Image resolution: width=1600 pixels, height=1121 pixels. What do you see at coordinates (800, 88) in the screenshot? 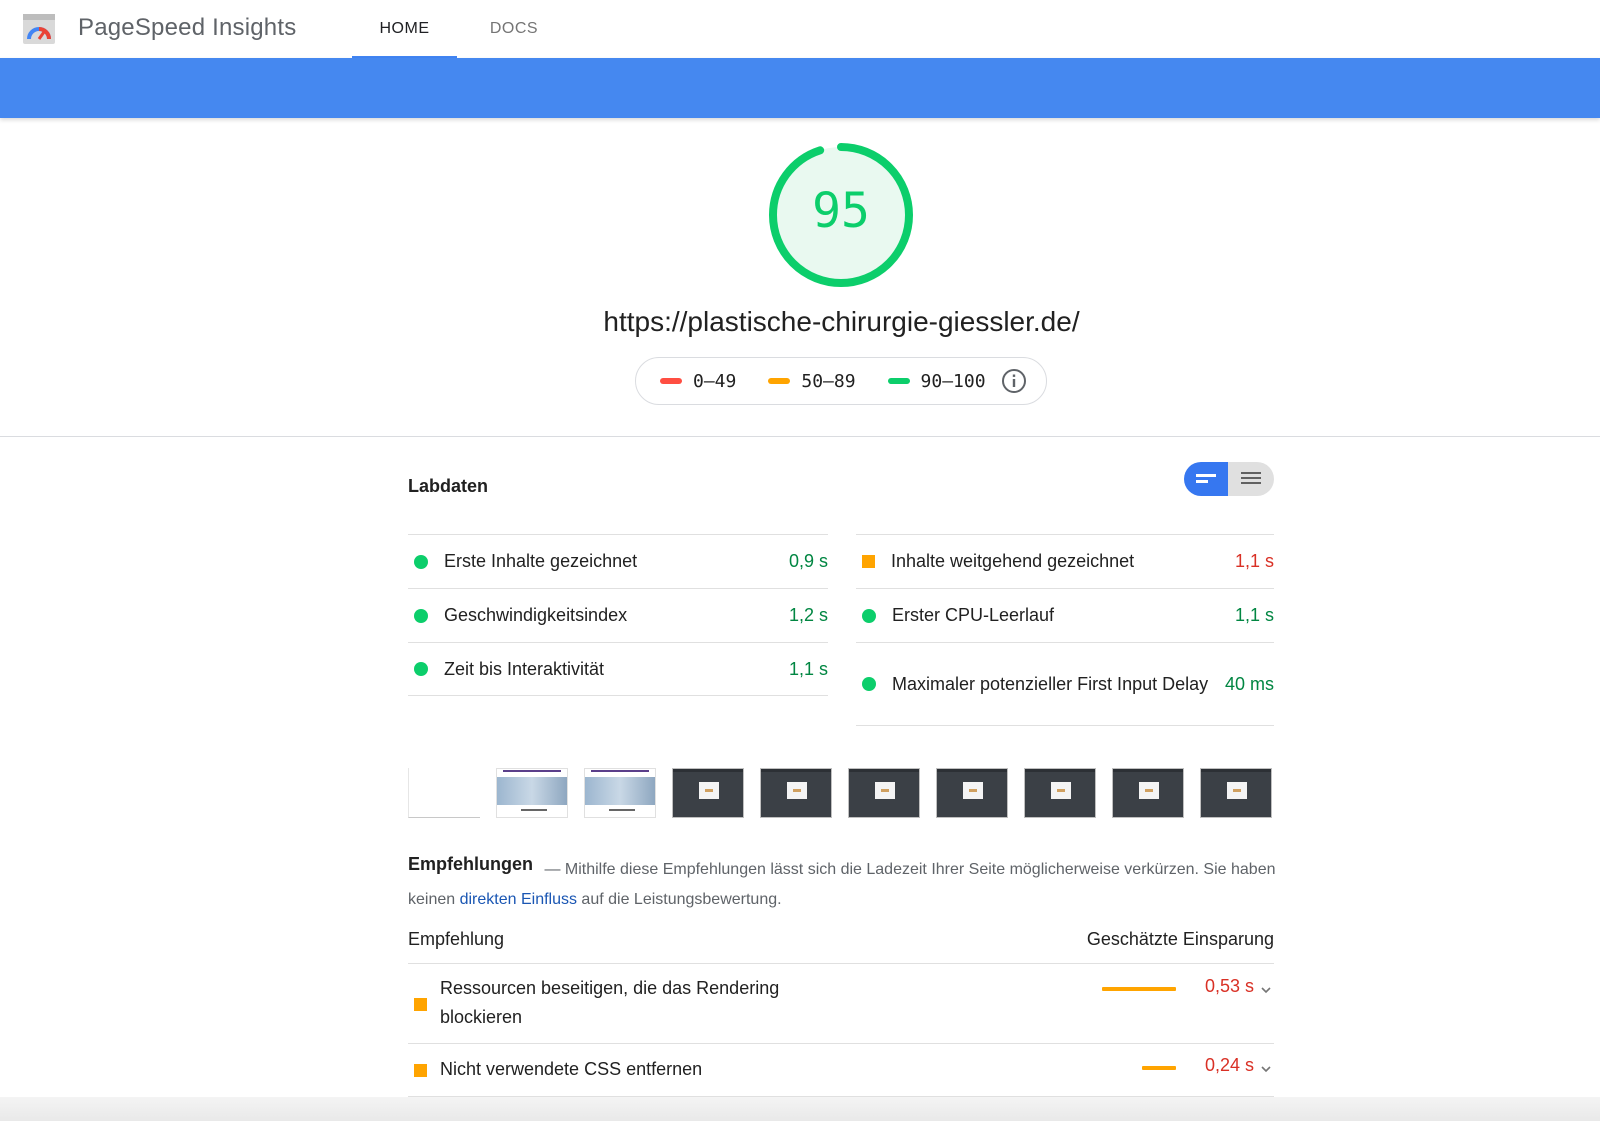
I see `header-banner` at bounding box center [800, 88].